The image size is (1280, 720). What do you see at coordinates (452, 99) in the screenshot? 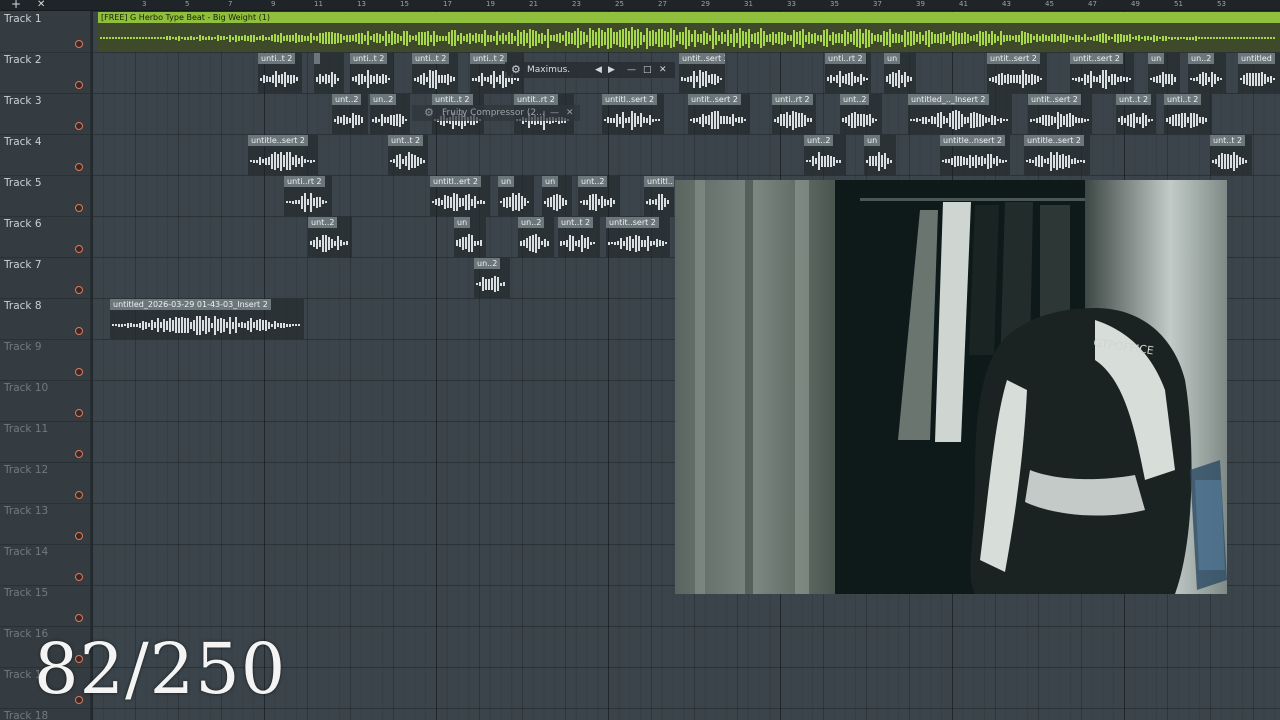
I see `clip-title: untit..t 2` at bounding box center [452, 99].